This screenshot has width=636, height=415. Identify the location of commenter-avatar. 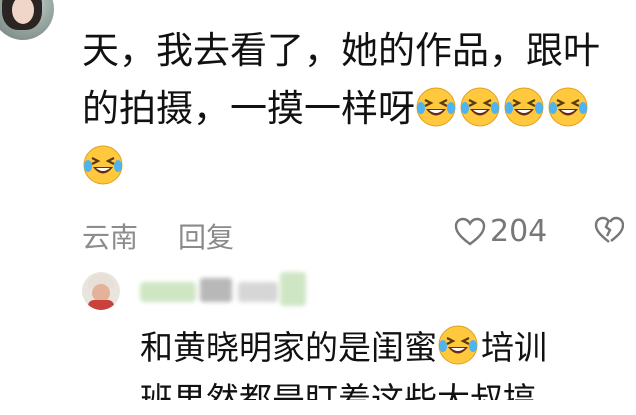
(27, 20).